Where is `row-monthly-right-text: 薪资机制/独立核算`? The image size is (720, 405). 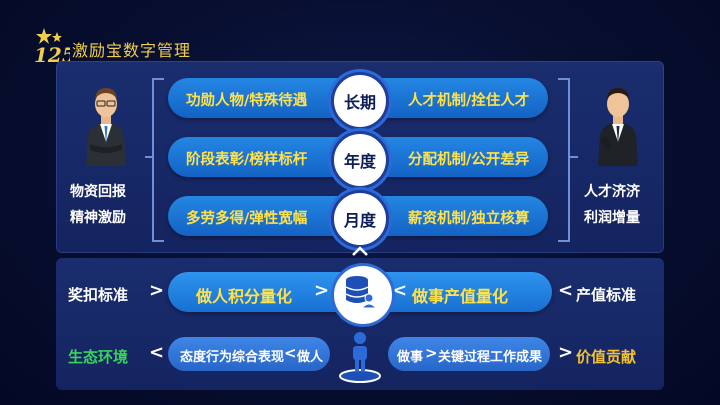
row-monthly-right-text: 薪资机制/独立核算 is located at coordinates (469, 219).